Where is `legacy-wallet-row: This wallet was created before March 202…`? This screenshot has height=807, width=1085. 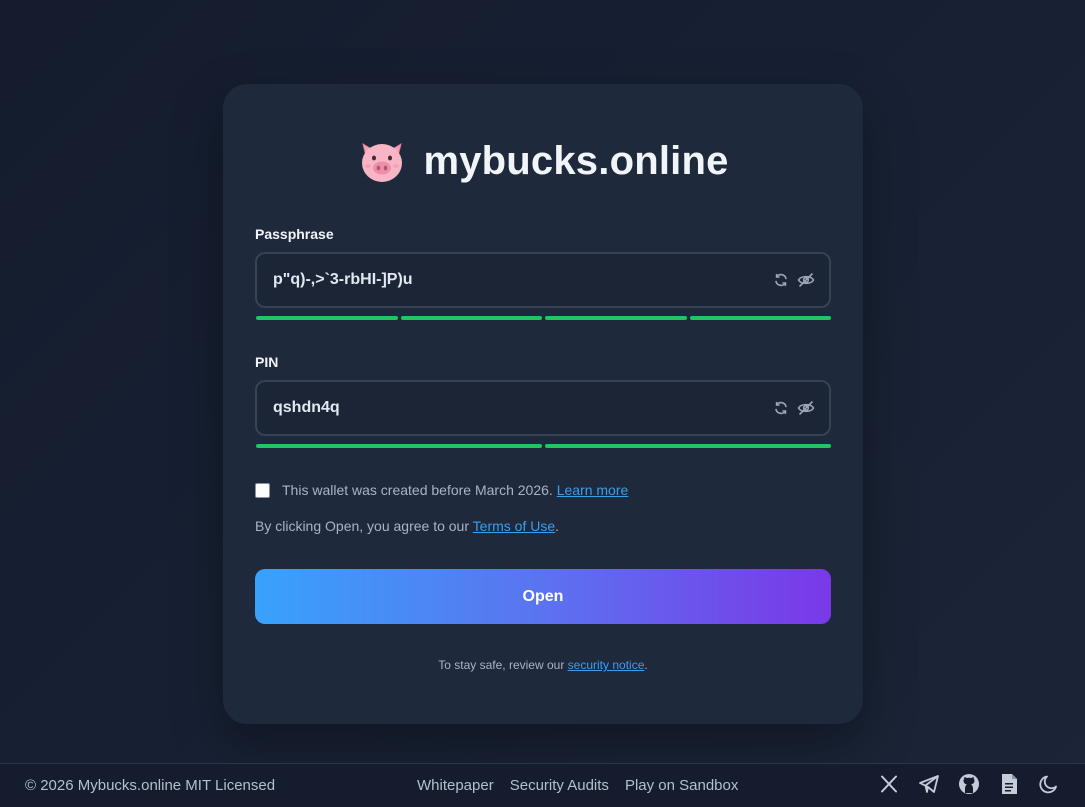 legacy-wallet-row: This wallet was created before March 202… is located at coordinates (441, 490).